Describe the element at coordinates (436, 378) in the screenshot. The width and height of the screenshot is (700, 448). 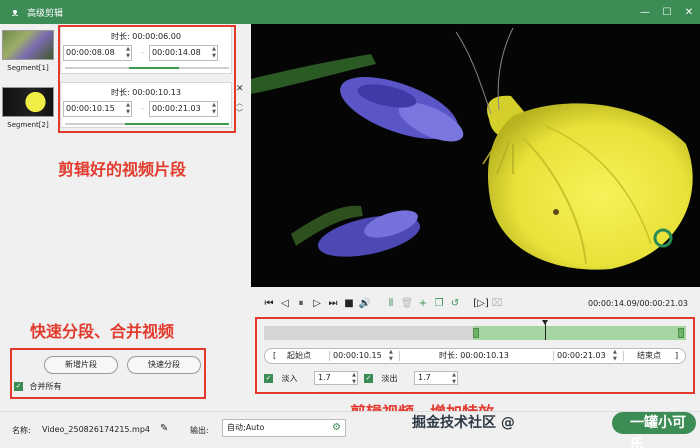
I see `fade-out-input: 1.7 ▲ ▼` at that location.